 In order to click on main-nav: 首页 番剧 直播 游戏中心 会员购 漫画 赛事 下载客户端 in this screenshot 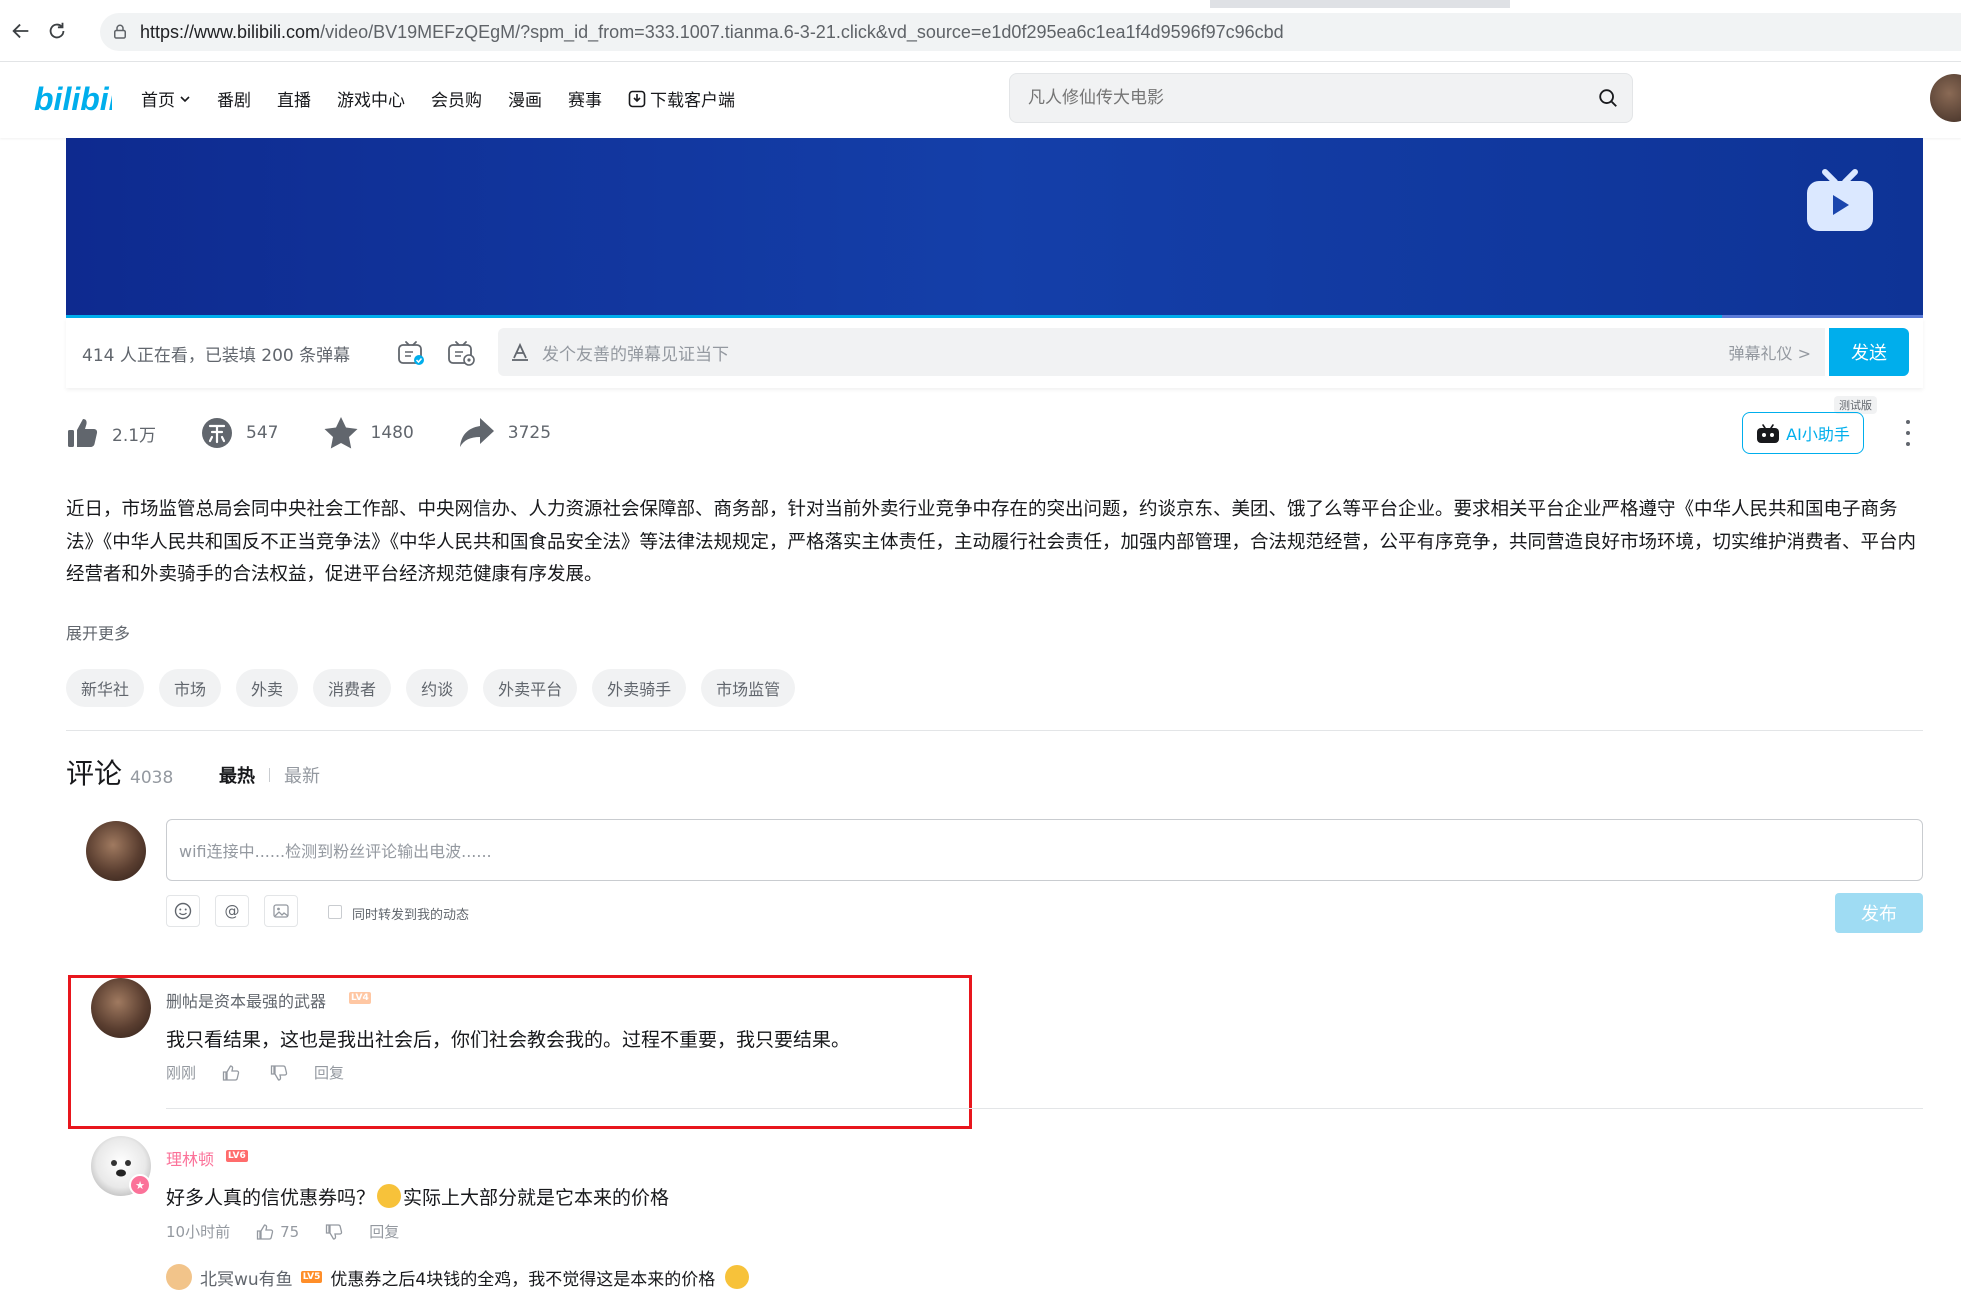, I will do `click(451, 98)`.